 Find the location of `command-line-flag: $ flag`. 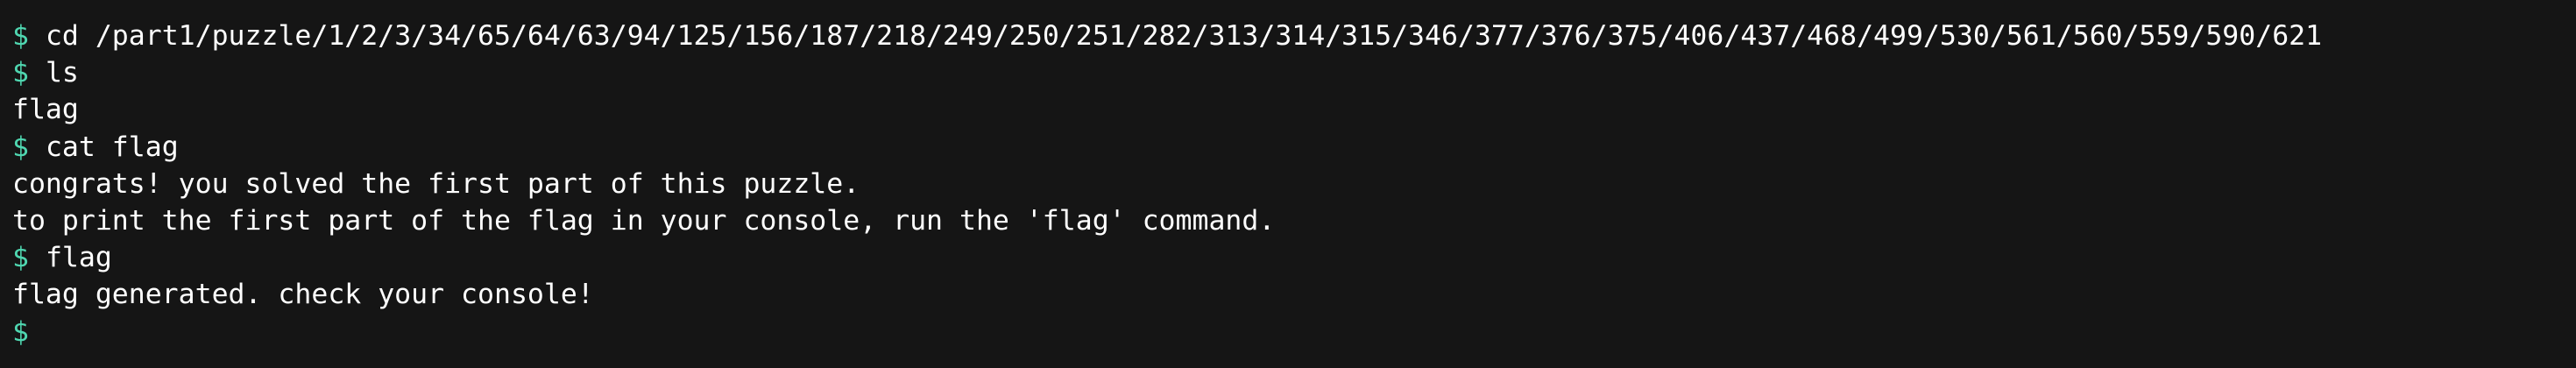

command-line-flag: $ flag is located at coordinates (1294, 257).